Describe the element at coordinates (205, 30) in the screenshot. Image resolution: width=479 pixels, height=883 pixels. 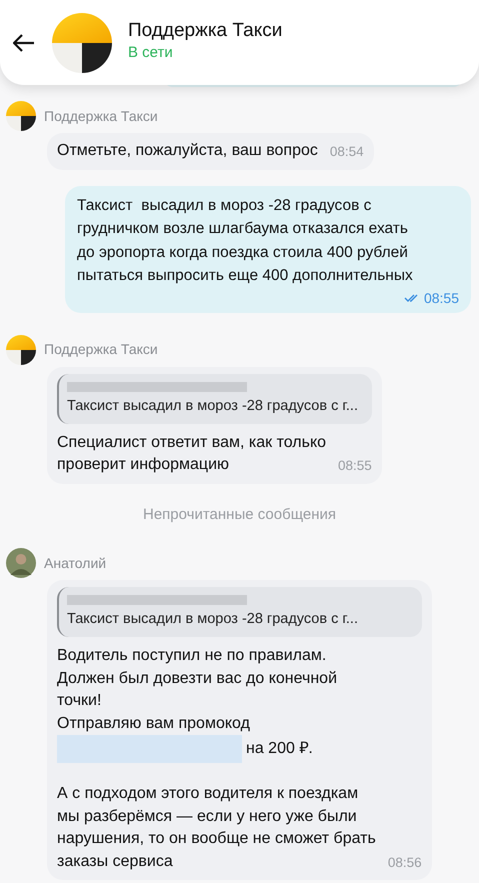
I see `chat-title: Поддержка Такси` at that location.